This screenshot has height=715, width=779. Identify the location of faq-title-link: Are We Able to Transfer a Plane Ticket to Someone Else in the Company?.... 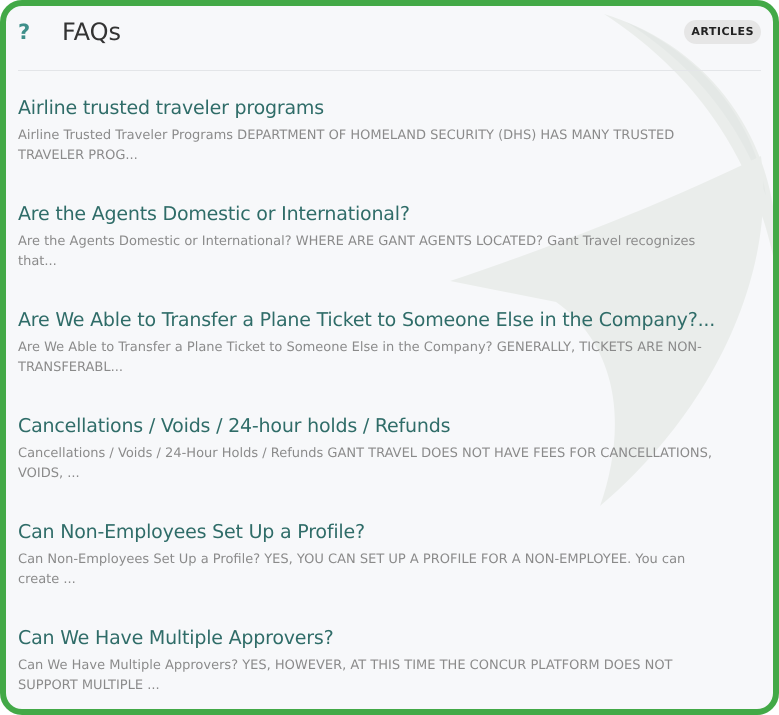
(389, 320).